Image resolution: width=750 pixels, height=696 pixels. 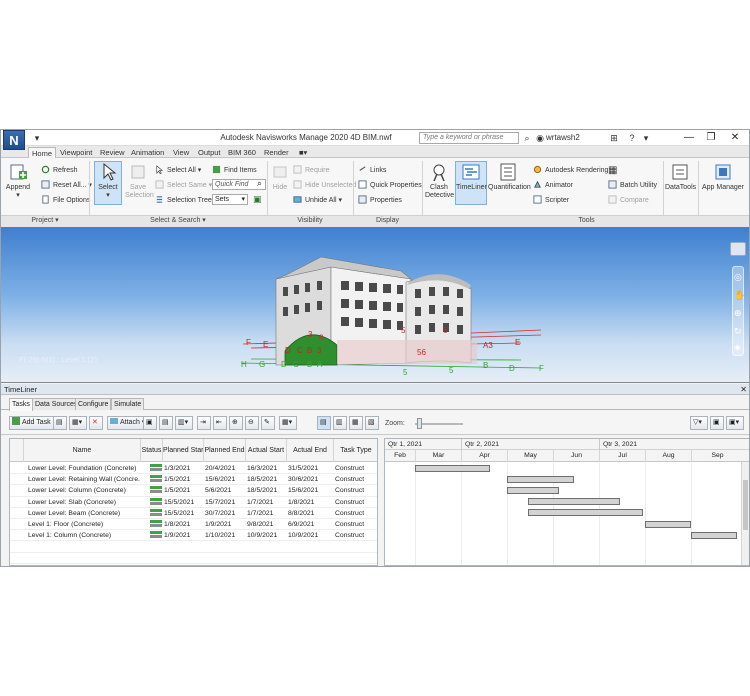 What do you see at coordinates (242, 152) in the screenshot?
I see `tab-bim360: BIM 360` at bounding box center [242, 152].